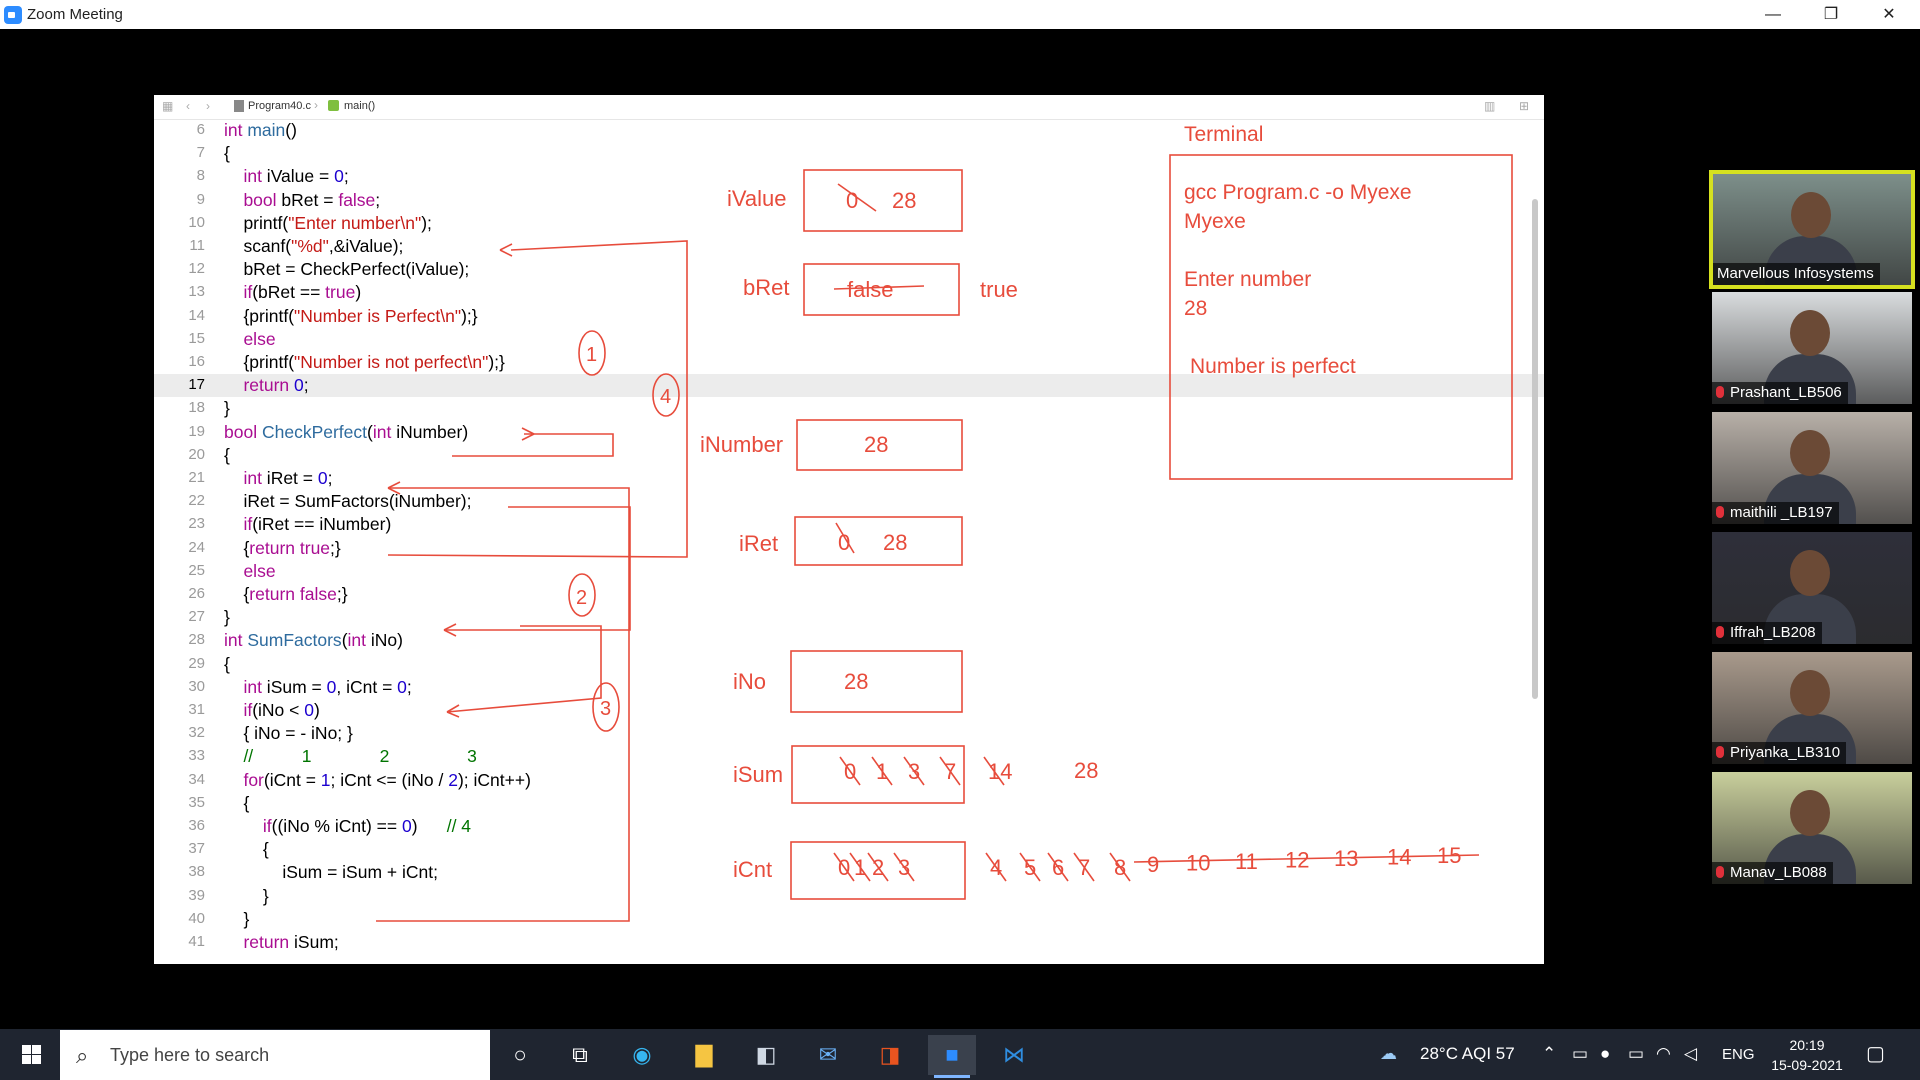  Describe the element at coordinates (1153, 864) in the screenshot. I see `icnt-sequence-value: 9` at that location.